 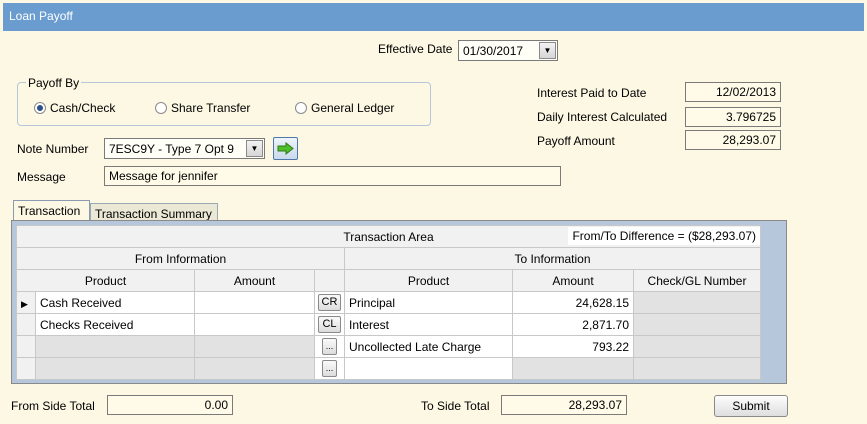 I want to click on note-number-select: 7ESC9Y - Type 7 Opt 9 ▼, so click(x=184, y=148).